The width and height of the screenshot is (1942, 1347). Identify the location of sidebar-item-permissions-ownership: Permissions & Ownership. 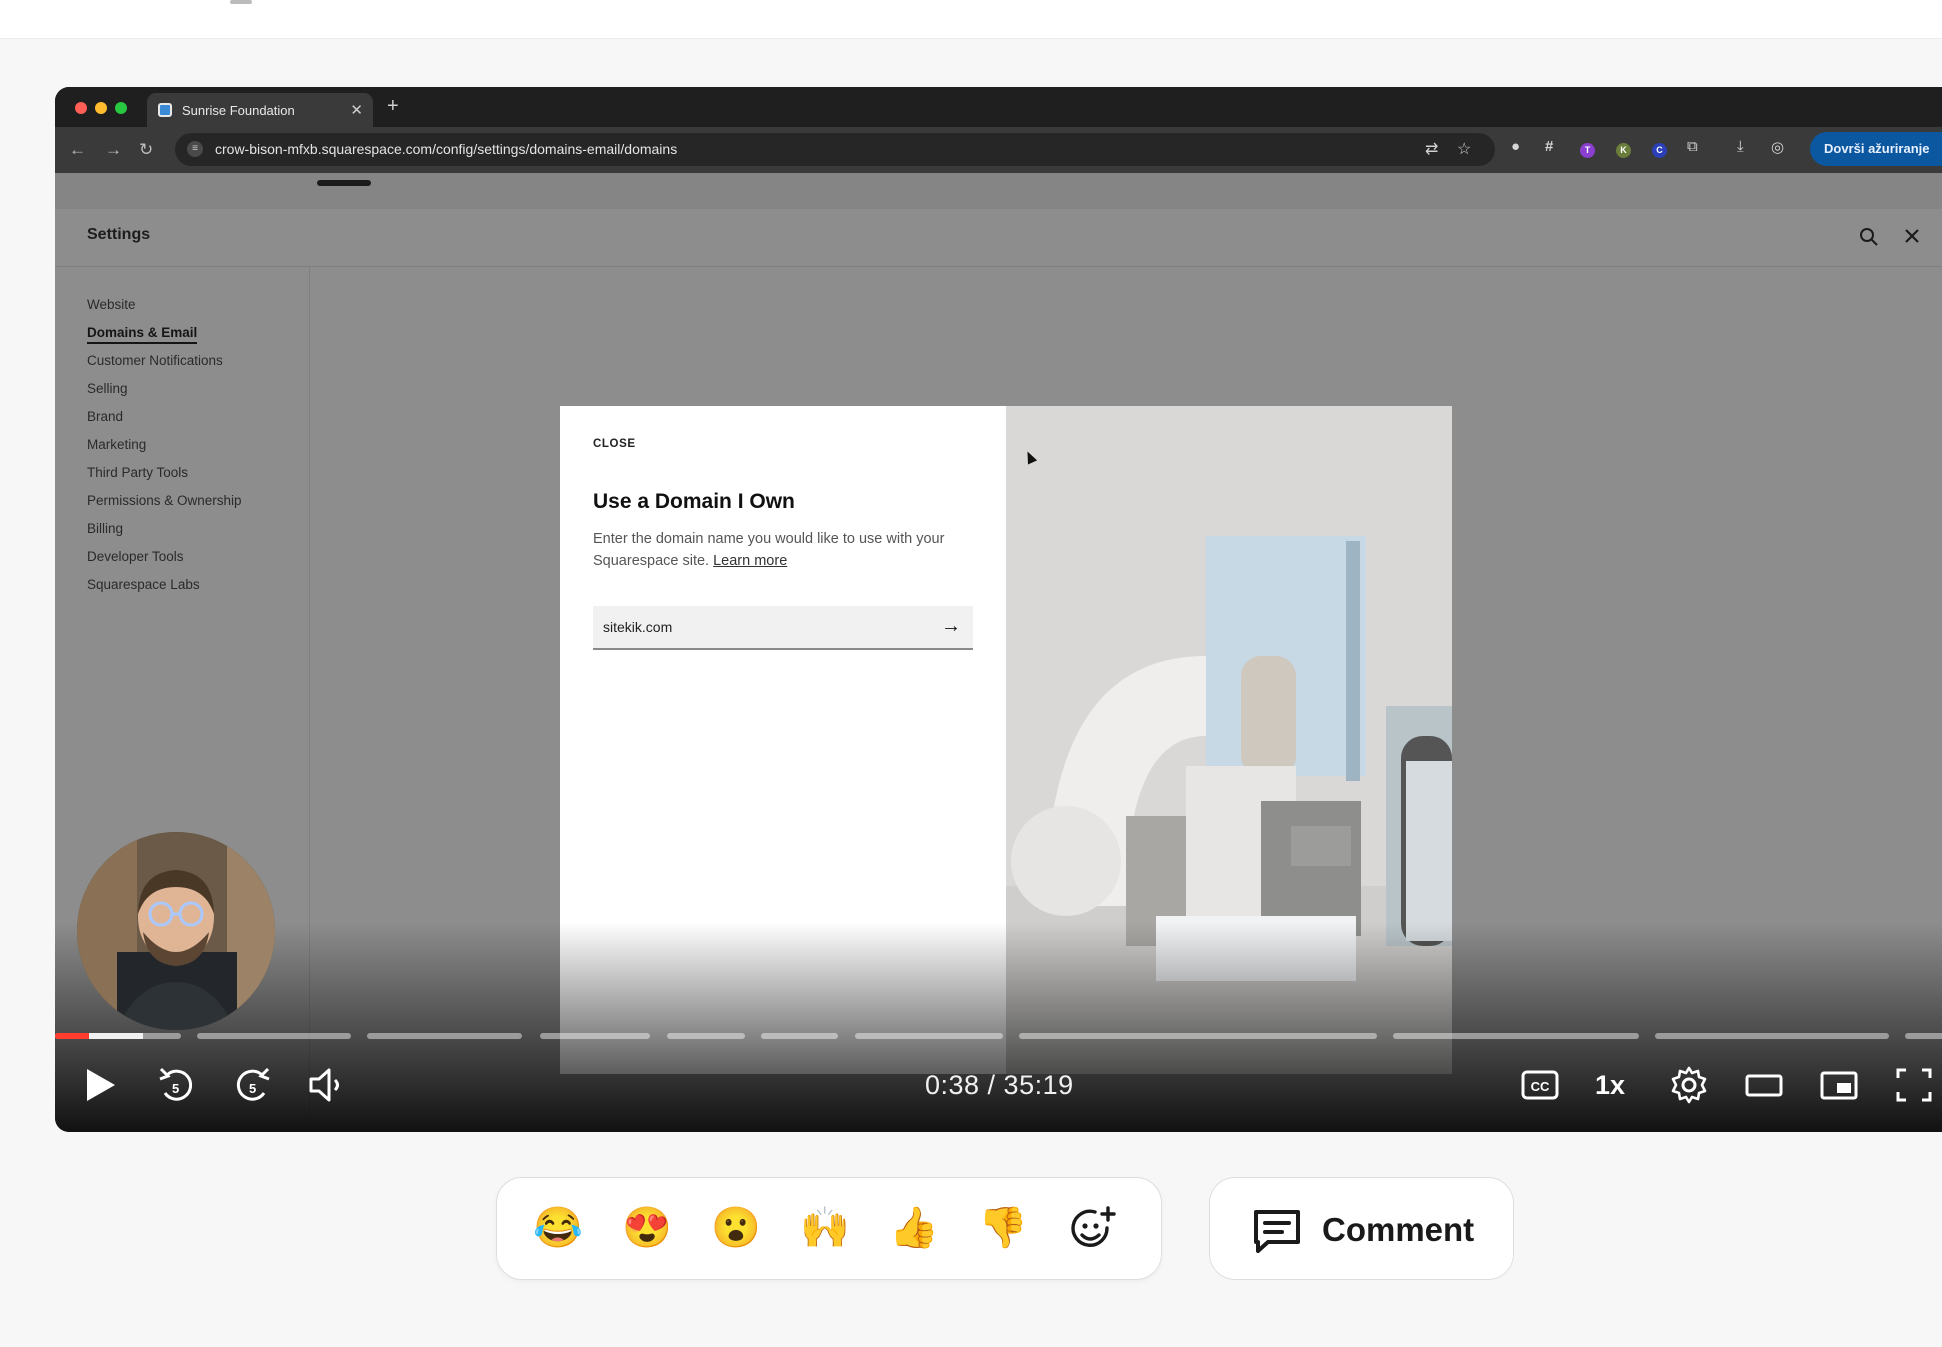
(164, 505).